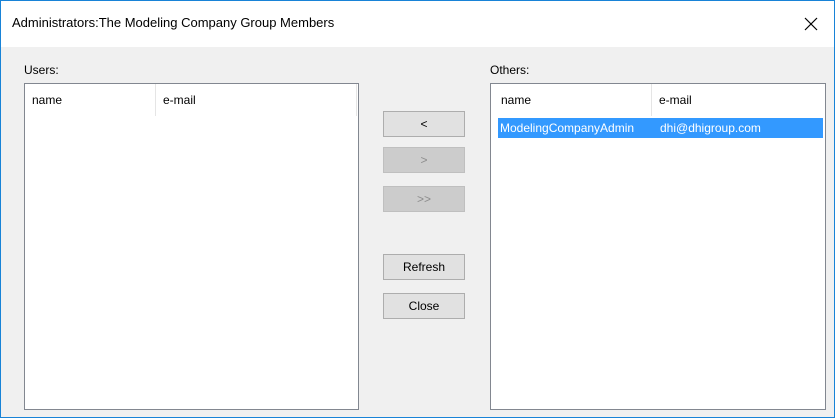 The image size is (835, 418). I want to click on users-label: Users:, so click(41, 70).